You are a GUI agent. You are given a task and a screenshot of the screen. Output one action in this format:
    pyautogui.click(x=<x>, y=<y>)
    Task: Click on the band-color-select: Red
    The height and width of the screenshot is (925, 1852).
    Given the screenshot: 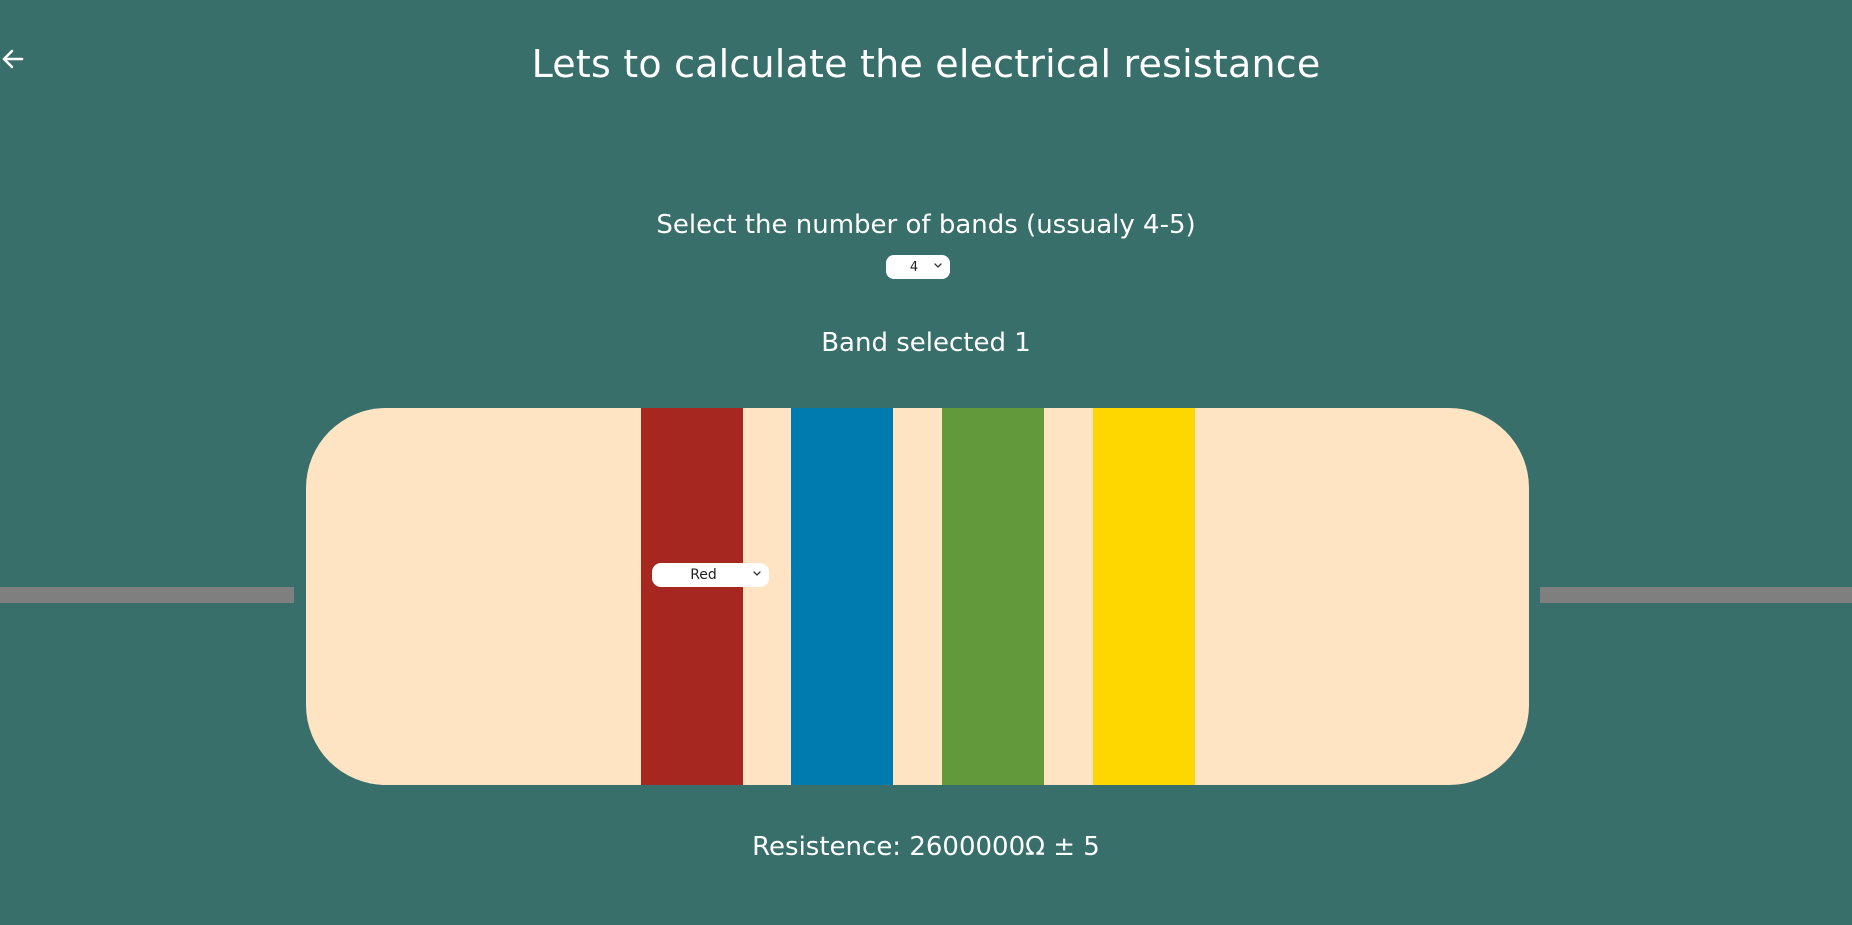 What is the action you would take?
    pyautogui.click(x=710, y=575)
    